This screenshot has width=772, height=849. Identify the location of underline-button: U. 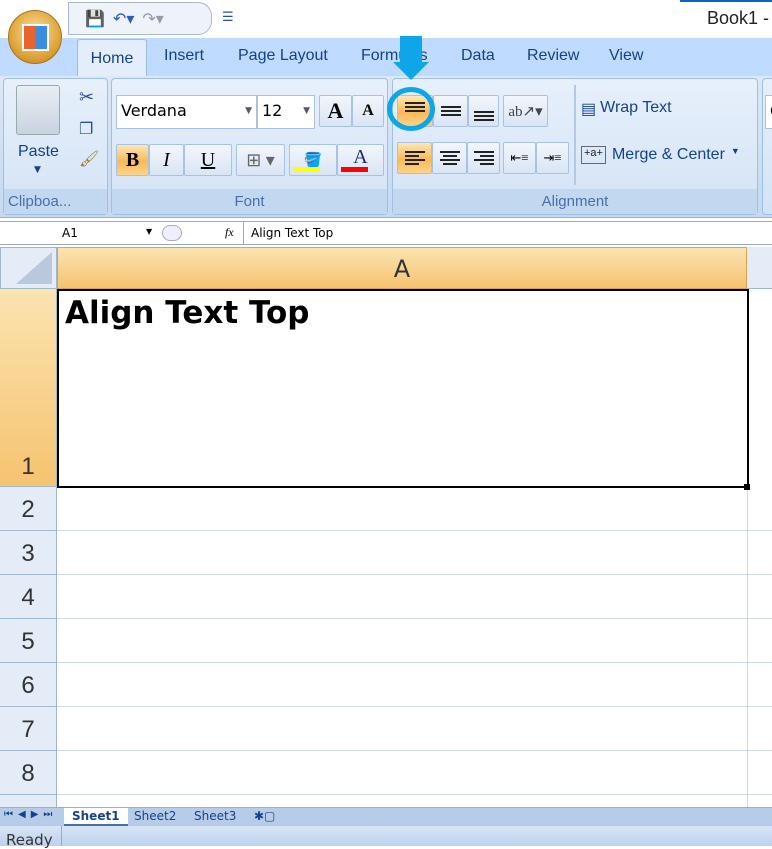
(208, 160).